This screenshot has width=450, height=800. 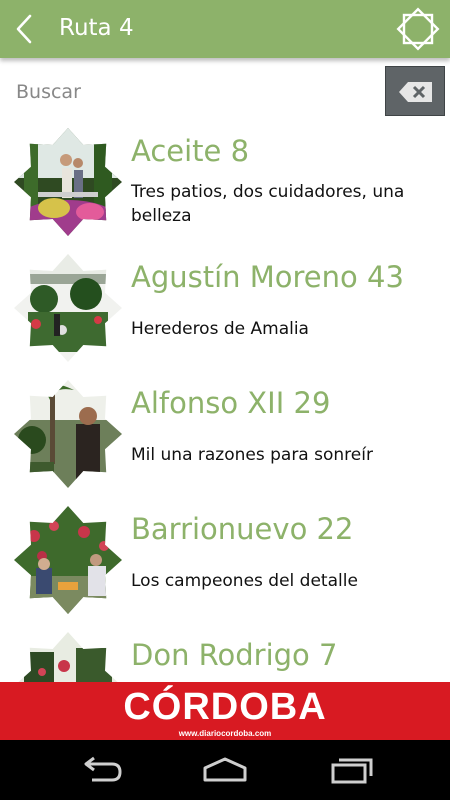 What do you see at coordinates (190, 151) in the screenshot?
I see `patio-title: Aceite 8` at bounding box center [190, 151].